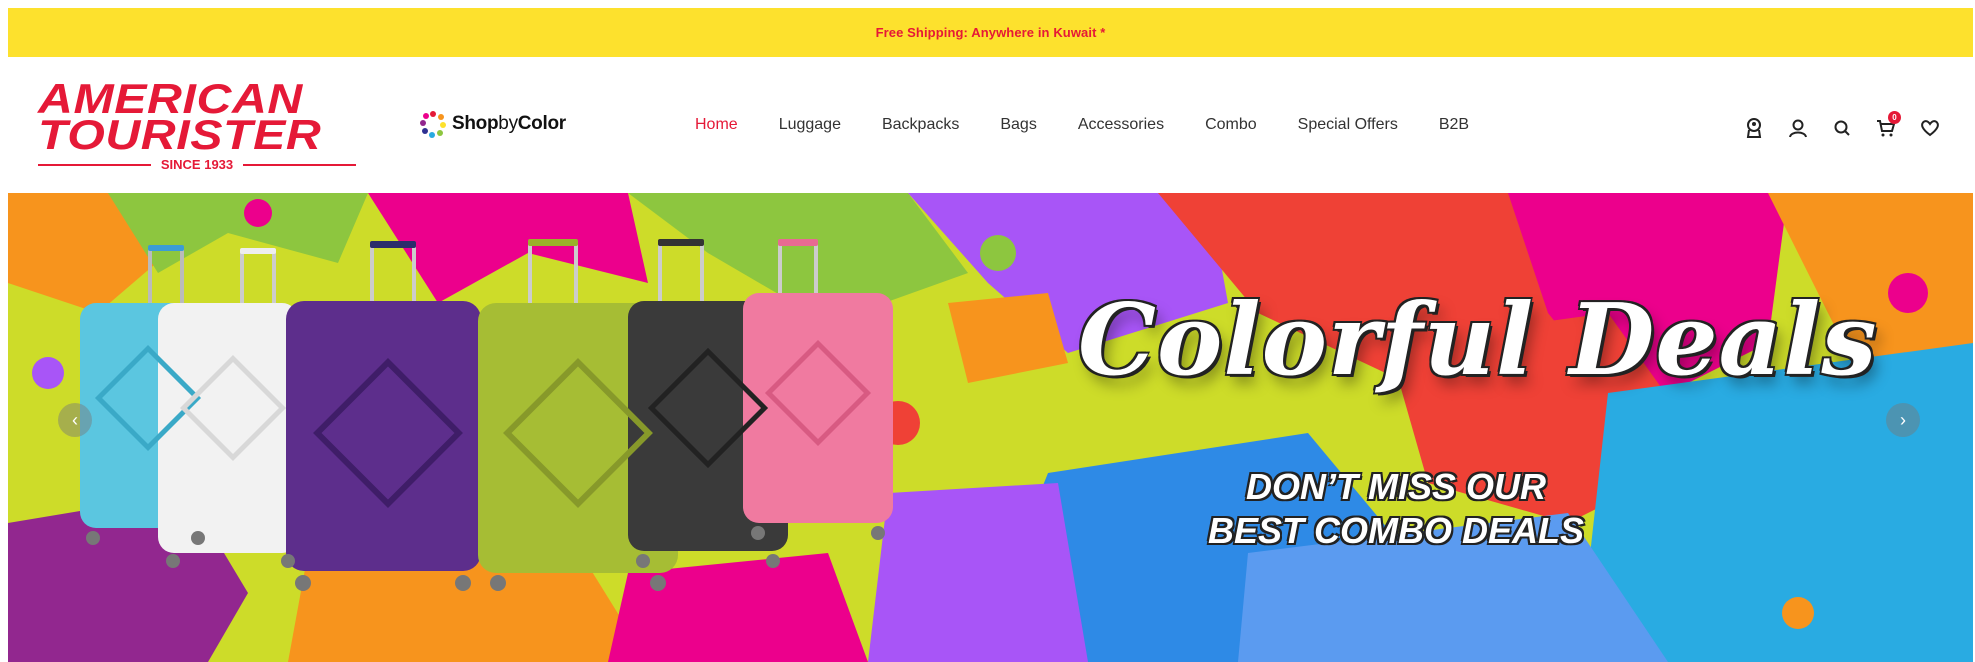 The height and width of the screenshot is (662, 1975). I want to click on nav-backpacks: Backpacks, so click(920, 125).